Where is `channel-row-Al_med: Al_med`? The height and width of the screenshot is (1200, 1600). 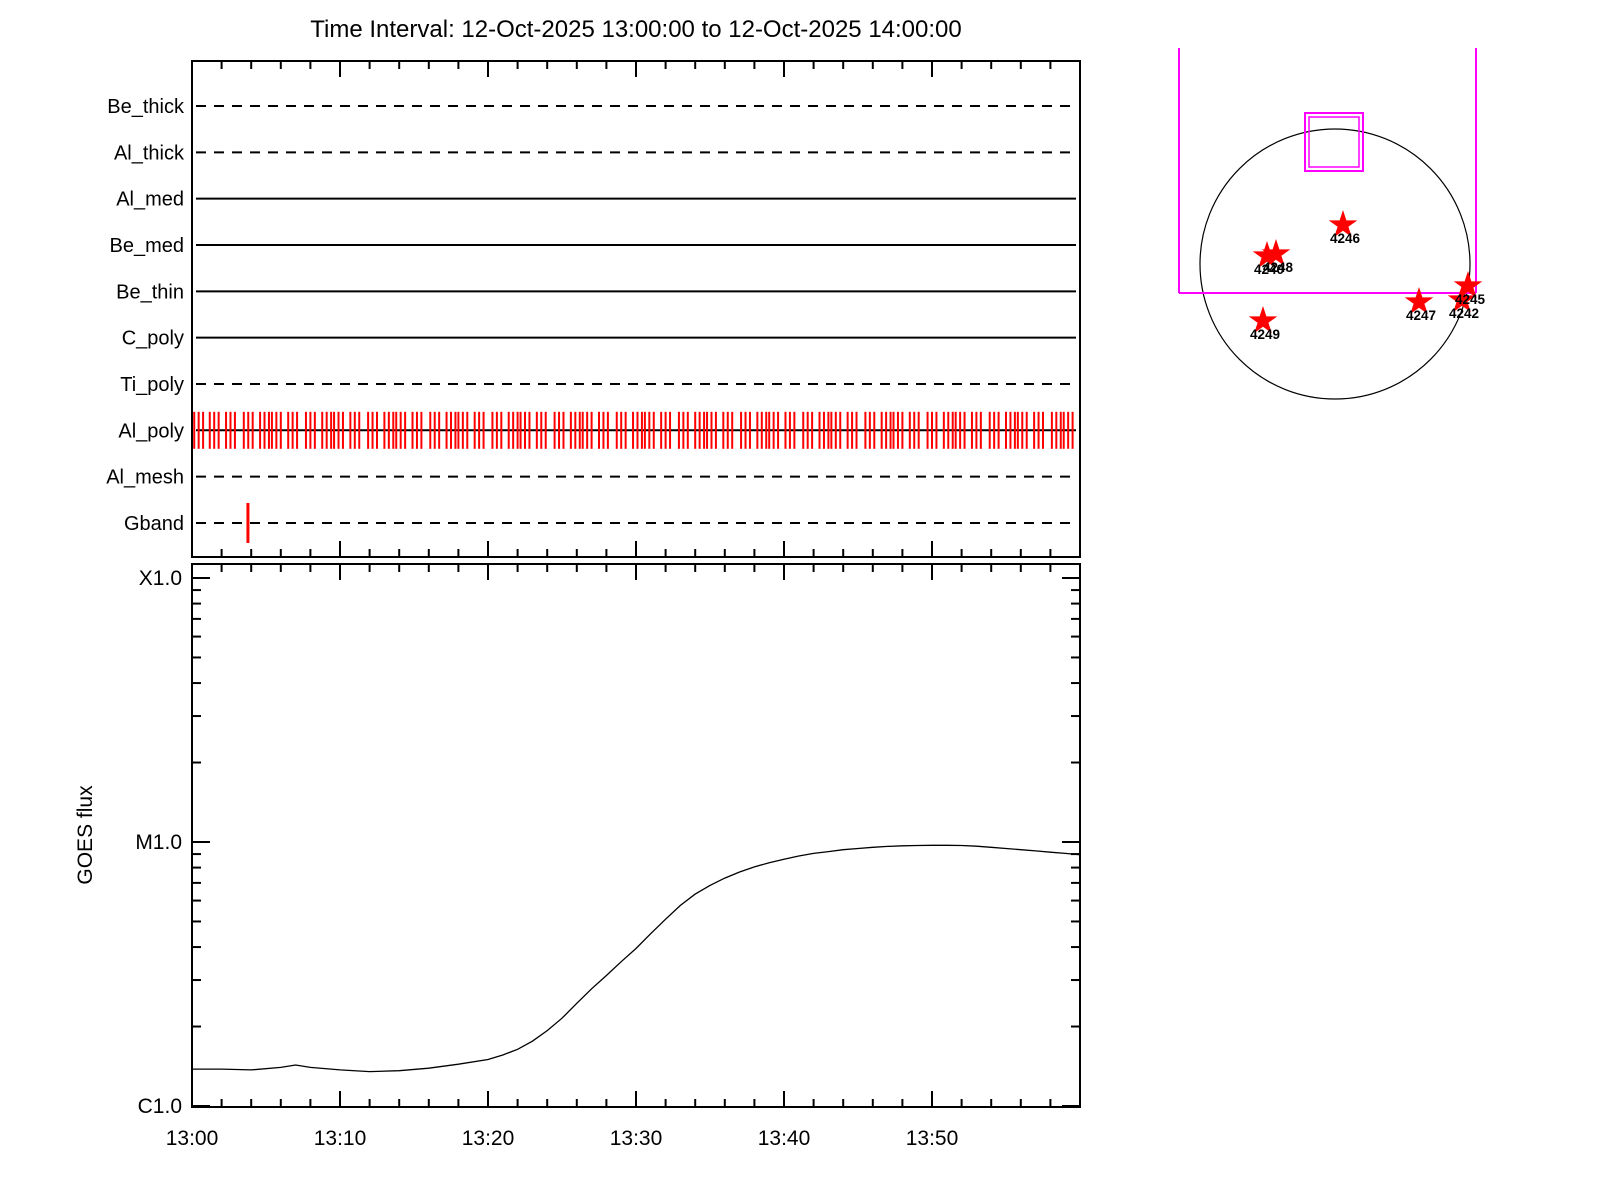 channel-row-Al_med: Al_med is located at coordinates (596, 200).